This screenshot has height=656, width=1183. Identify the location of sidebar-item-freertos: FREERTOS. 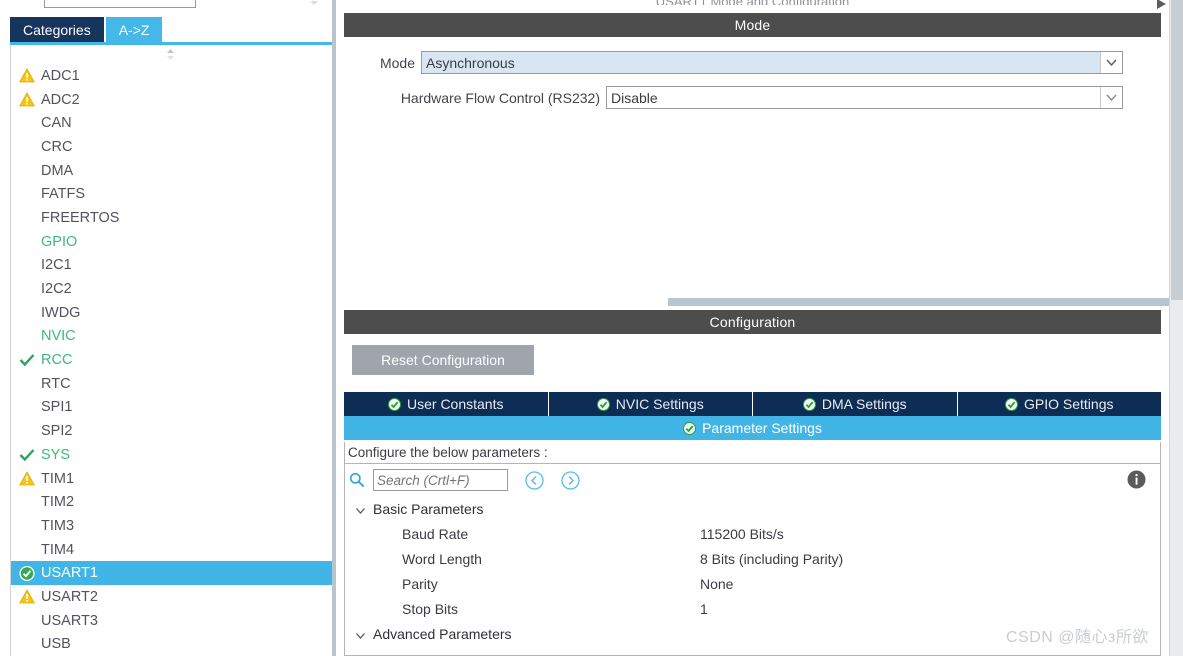
(171, 218).